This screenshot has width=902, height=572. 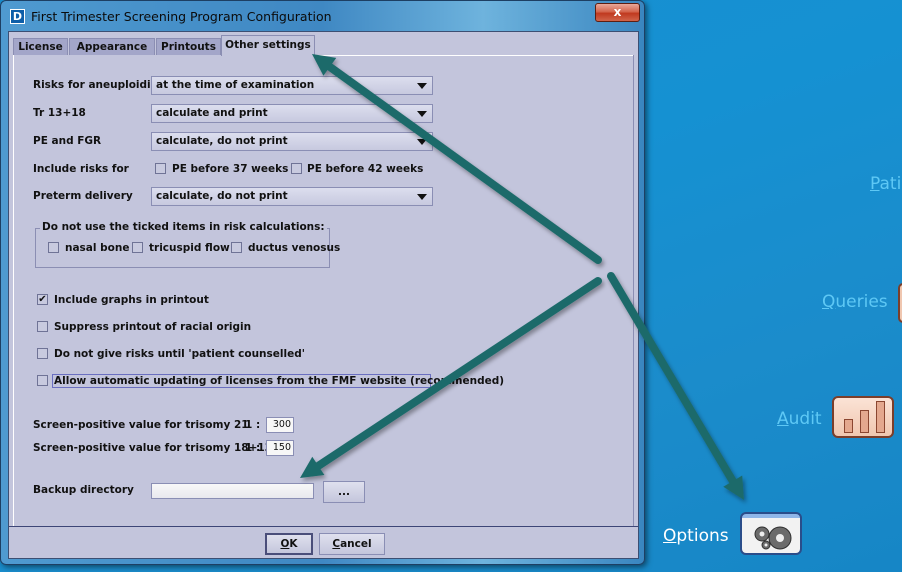 I want to click on tab-appearance: Appearance, so click(x=112, y=46).